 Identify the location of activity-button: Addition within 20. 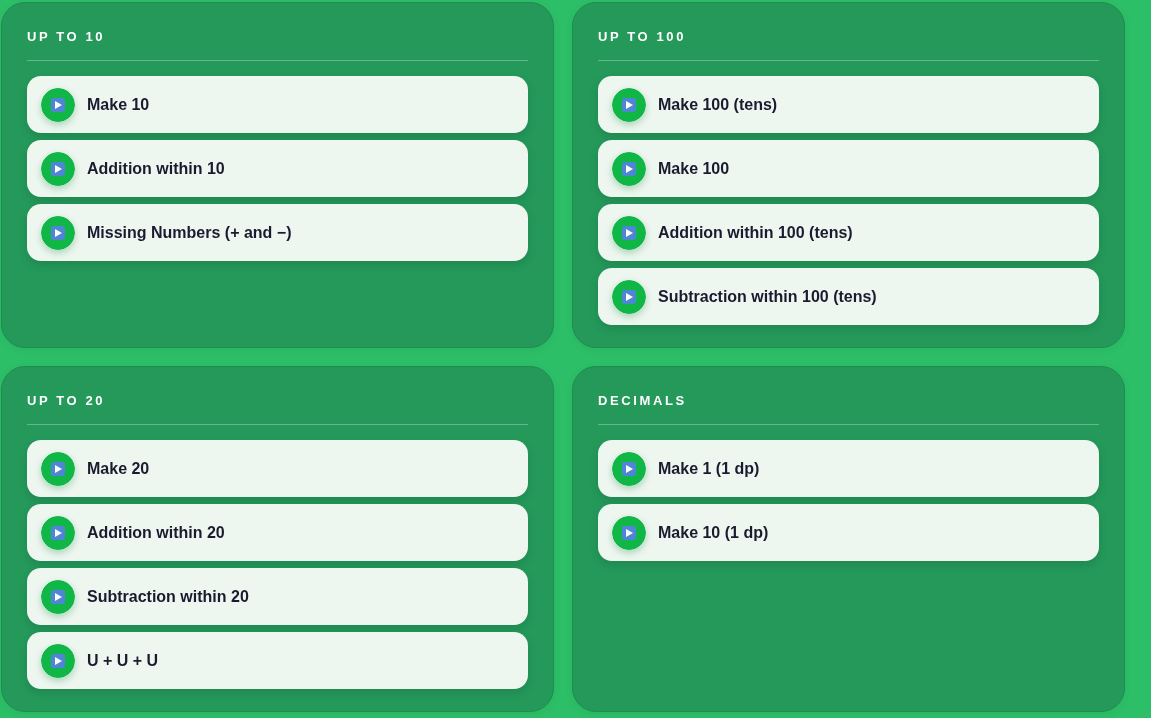
(277, 532).